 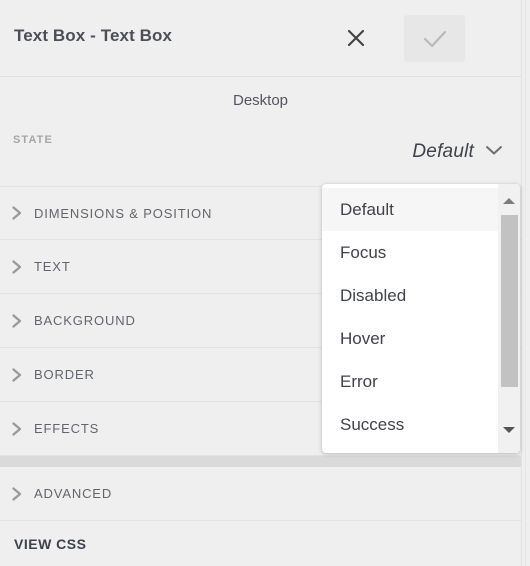 I want to click on state-option-error: Error, so click(x=410, y=381).